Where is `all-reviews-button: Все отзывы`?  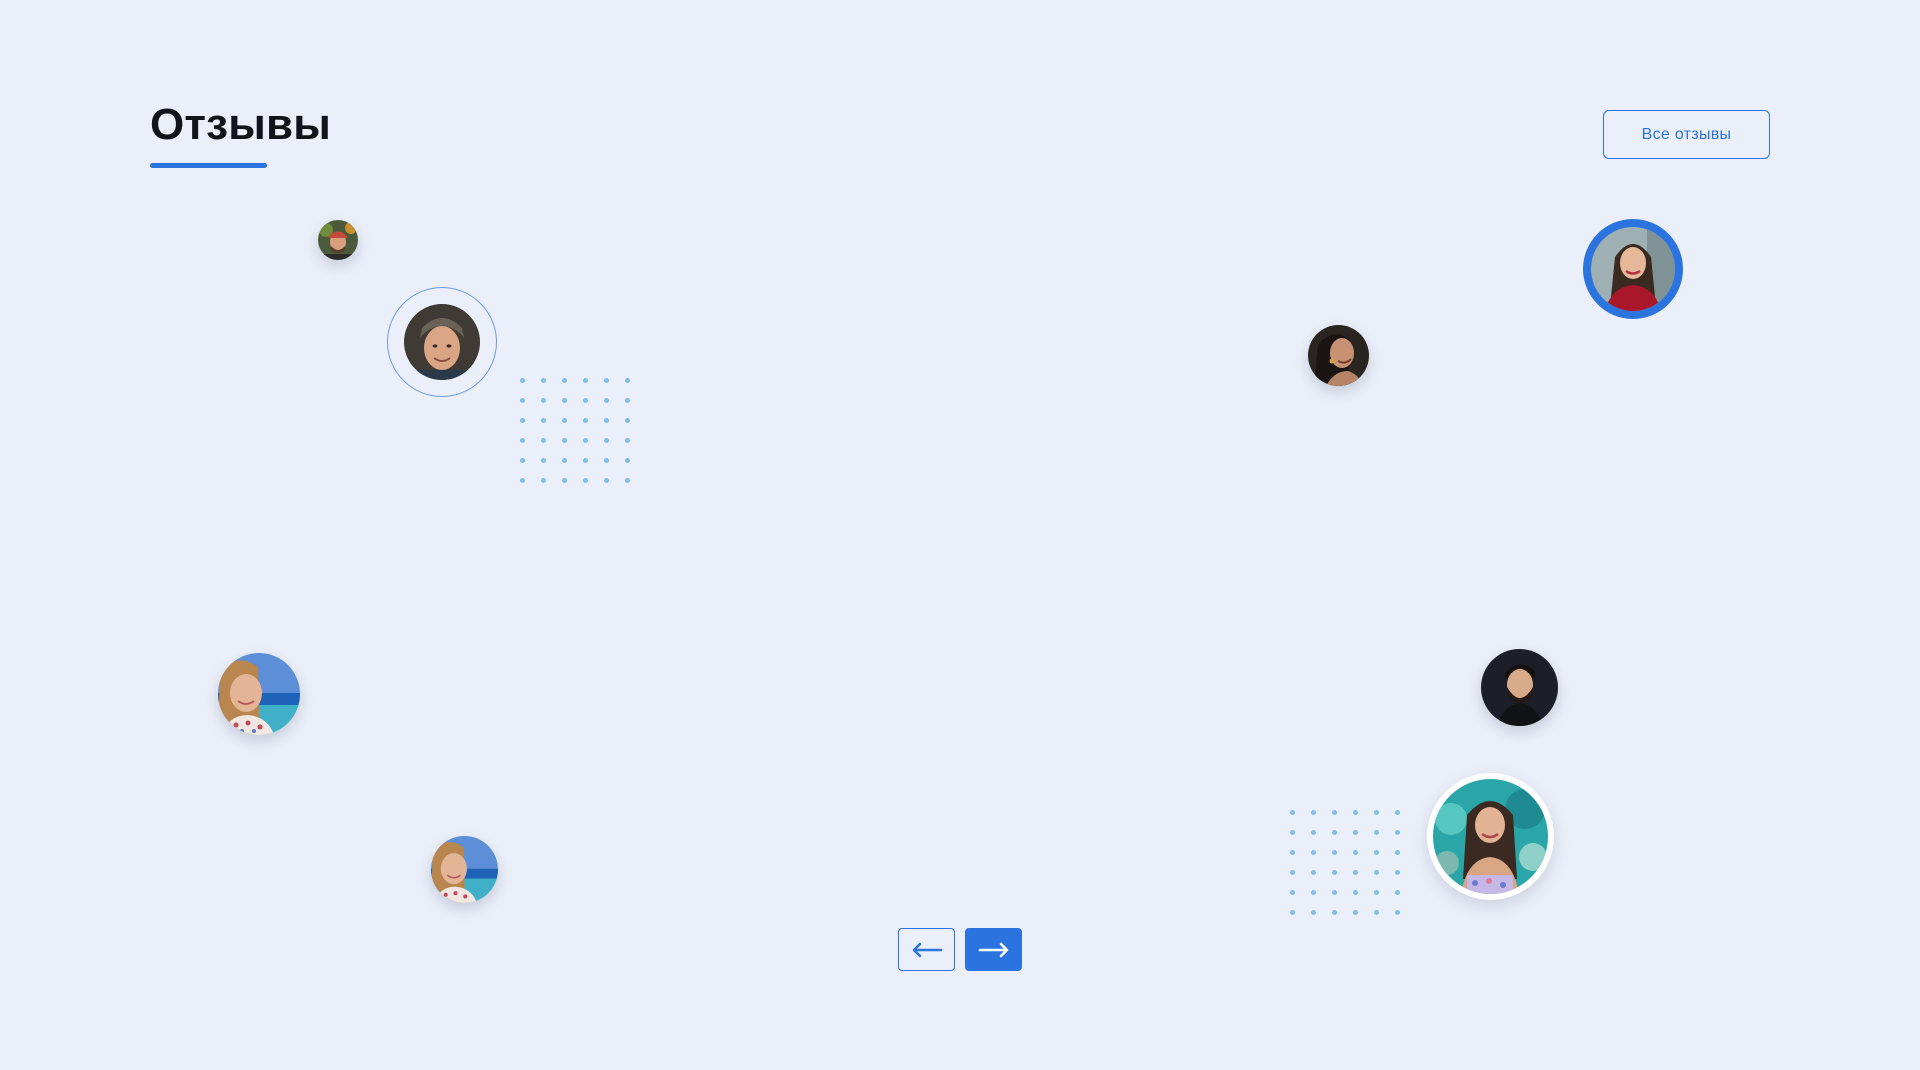
all-reviews-button: Все отзывы is located at coordinates (1686, 134).